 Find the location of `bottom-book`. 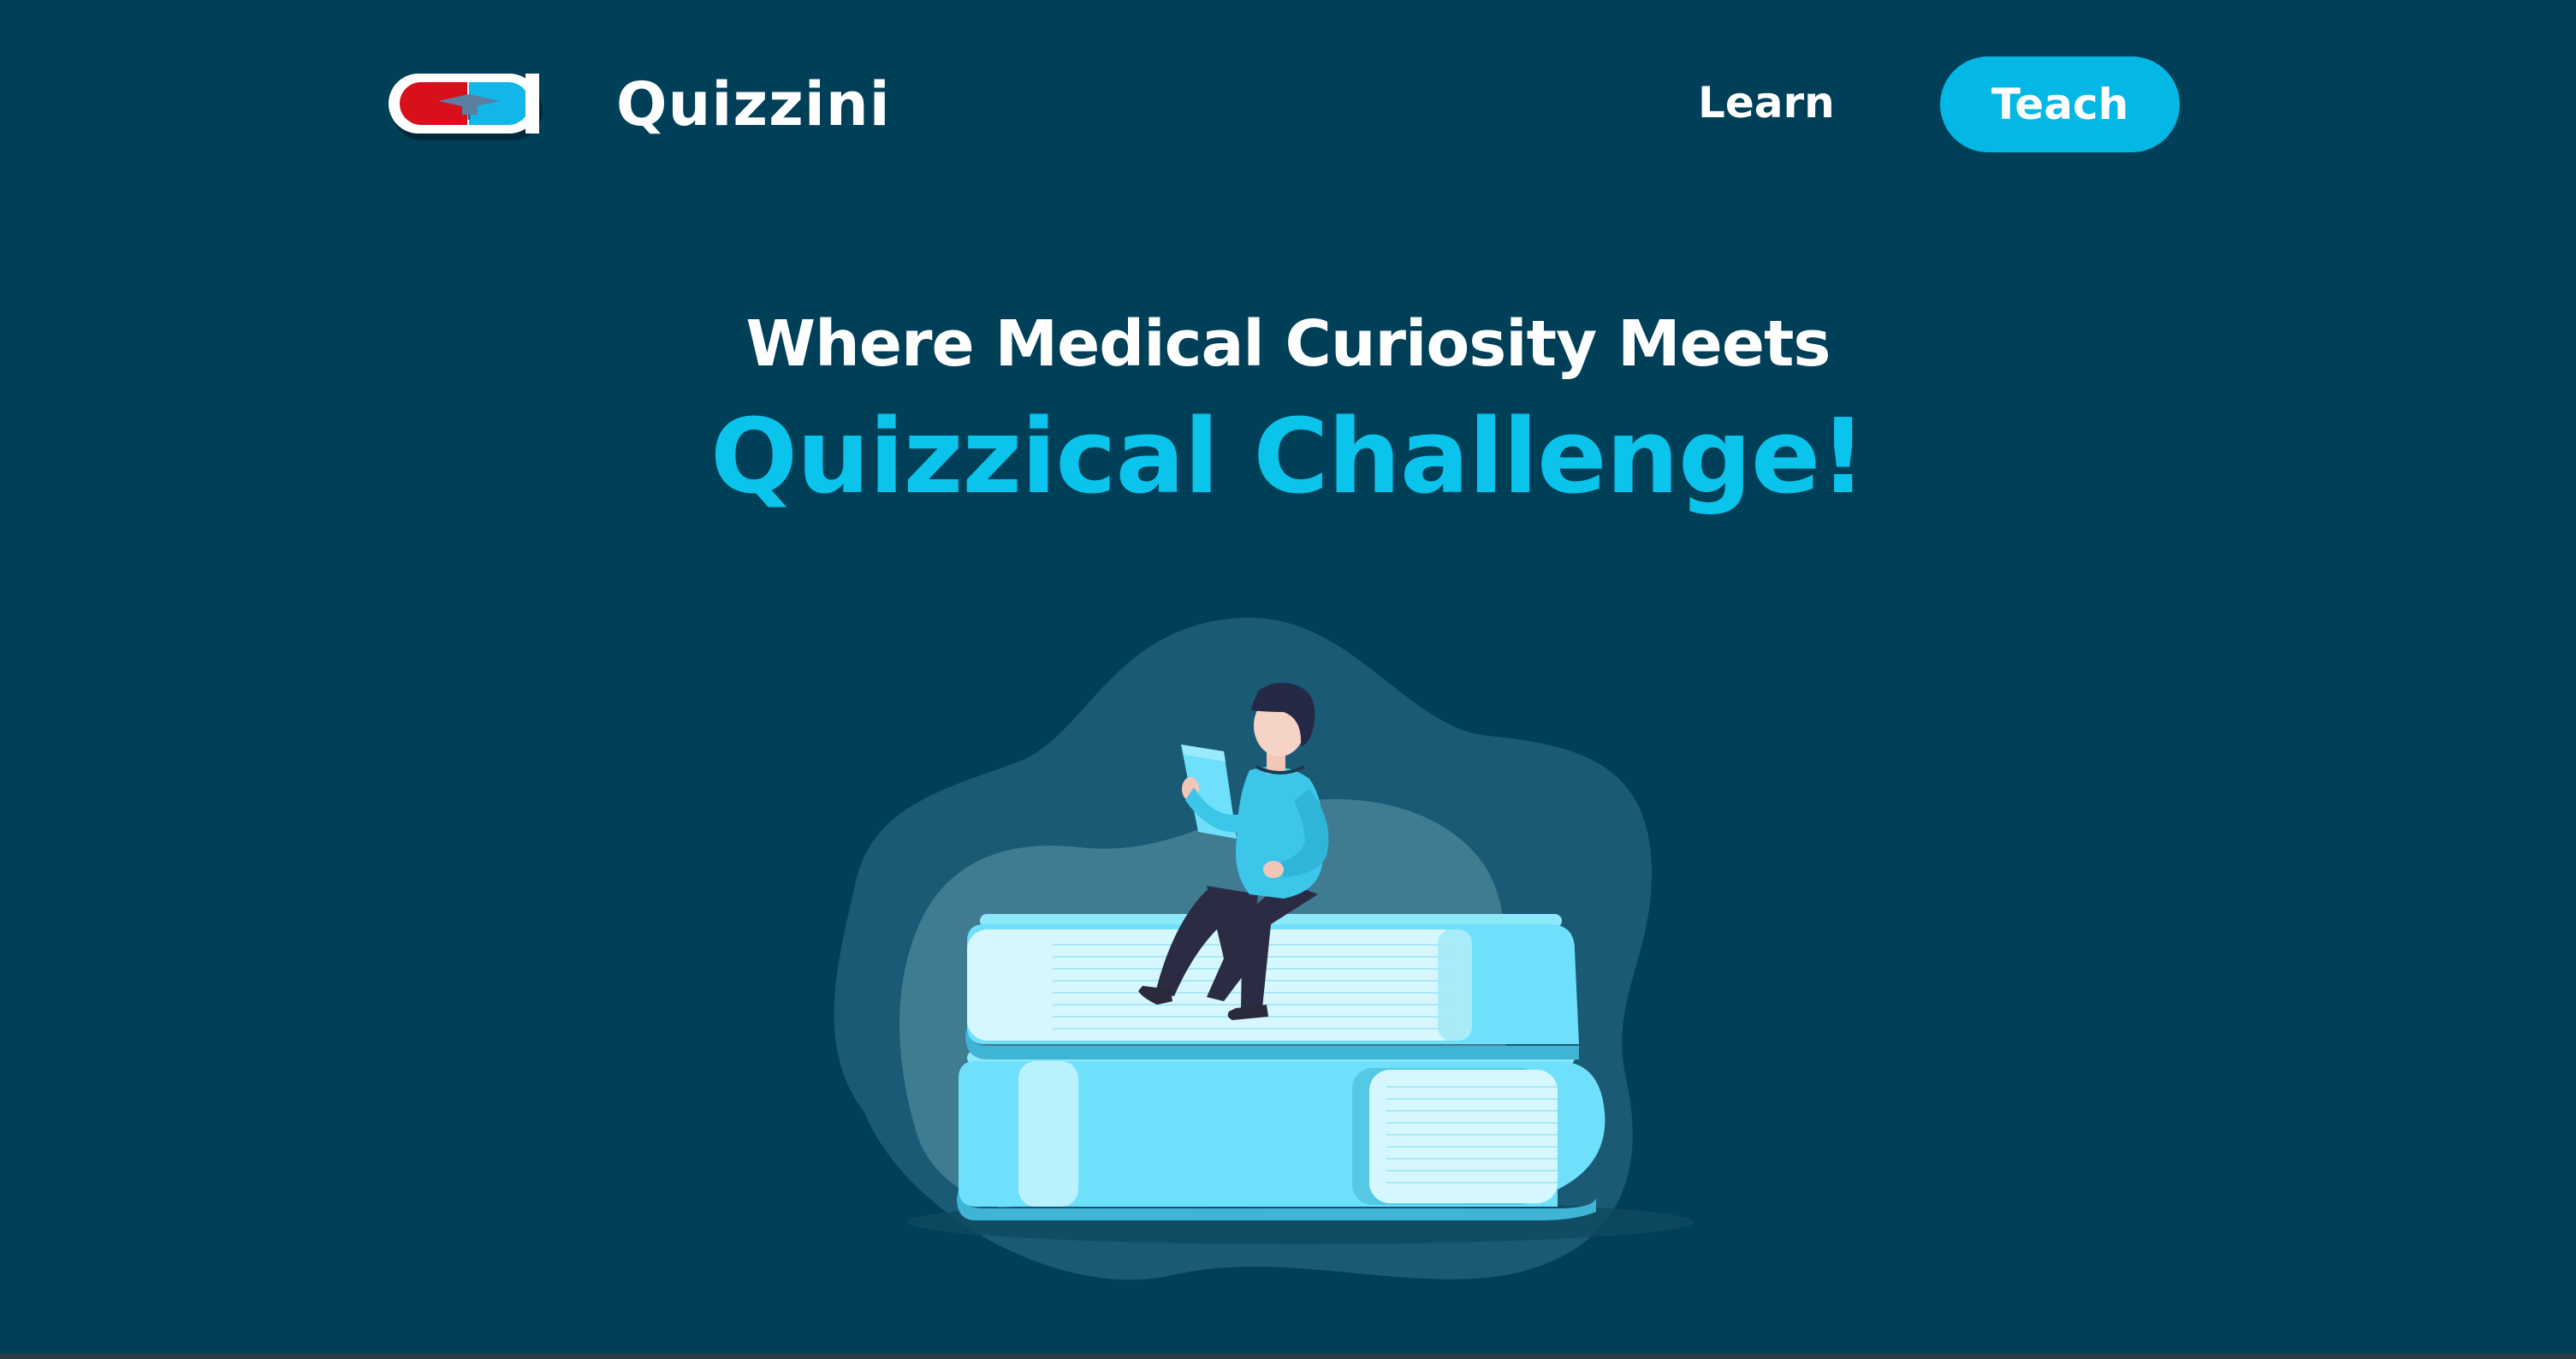

bottom-book is located at coordinates (1281, 1135).